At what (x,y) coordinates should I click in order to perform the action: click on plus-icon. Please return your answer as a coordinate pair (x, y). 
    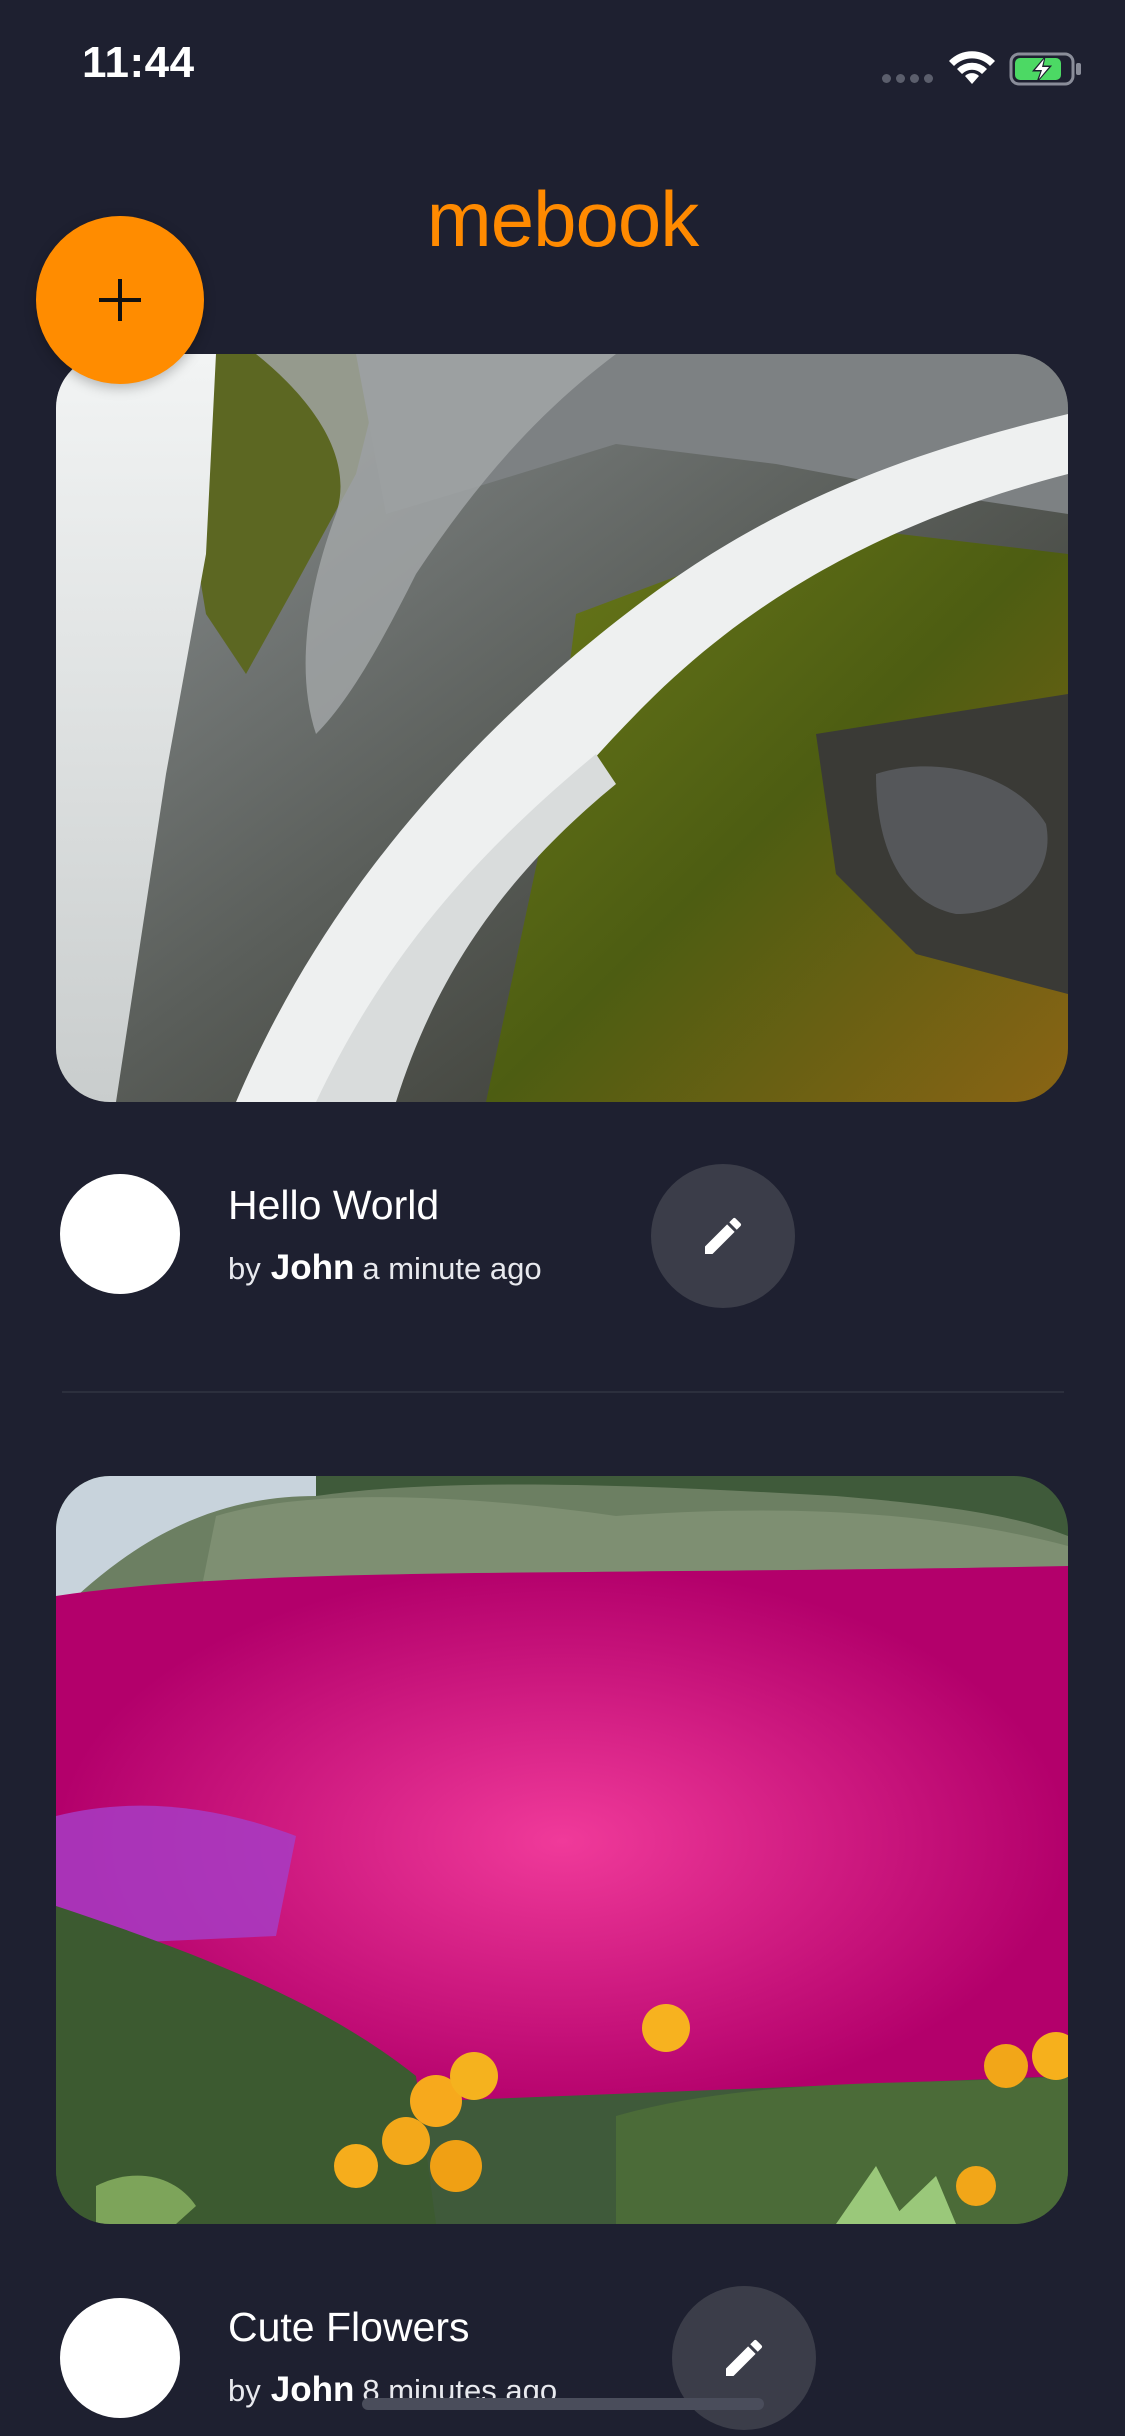
    Looking at the image, I should click on (120, 300).